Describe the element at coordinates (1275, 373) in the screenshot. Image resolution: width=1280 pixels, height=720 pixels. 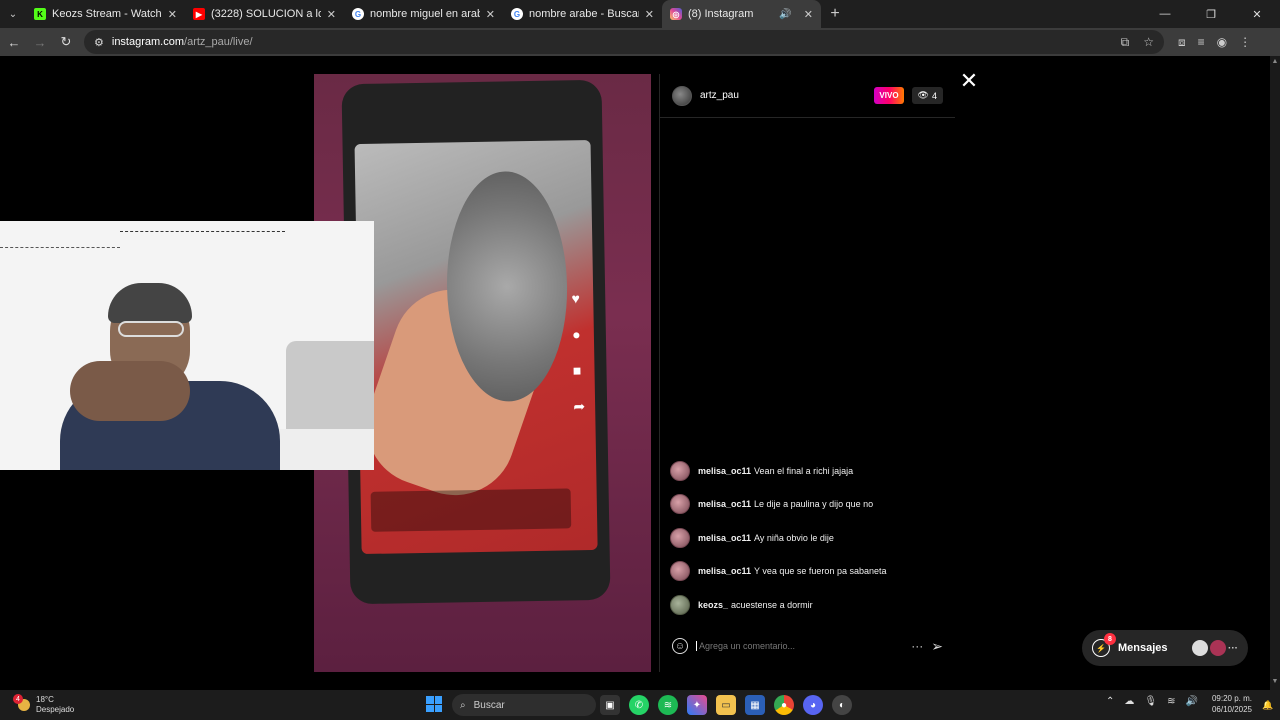
I see `page-scrollbar: ▲ ▼` at that location.